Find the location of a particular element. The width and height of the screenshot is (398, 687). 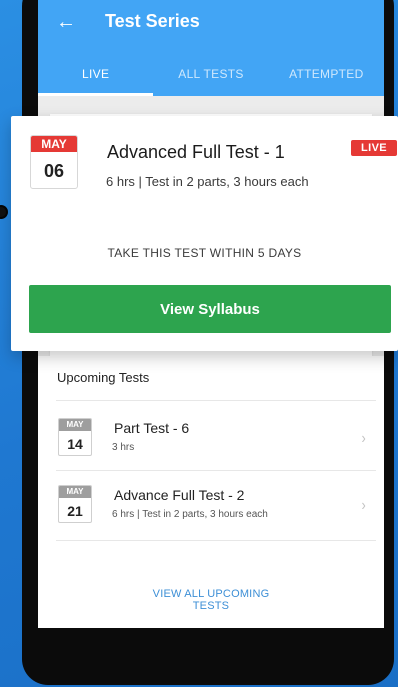

date-badge-day: 06 is located at coordinates (54, 171).